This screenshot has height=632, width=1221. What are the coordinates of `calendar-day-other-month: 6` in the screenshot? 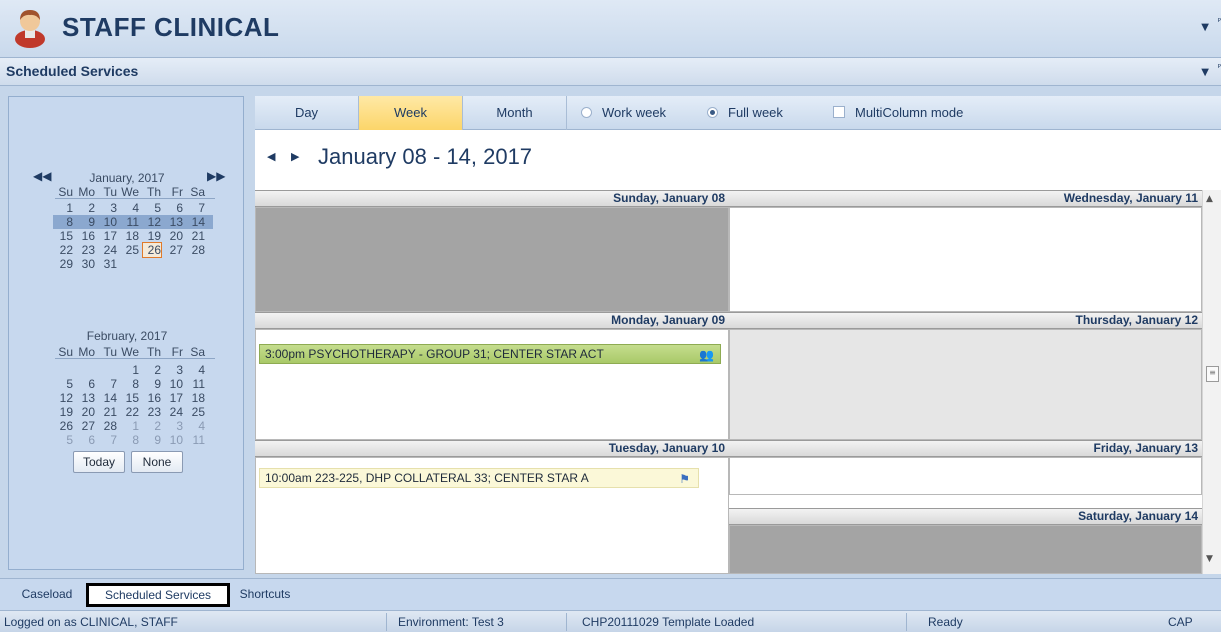 It's located at (86, 440).